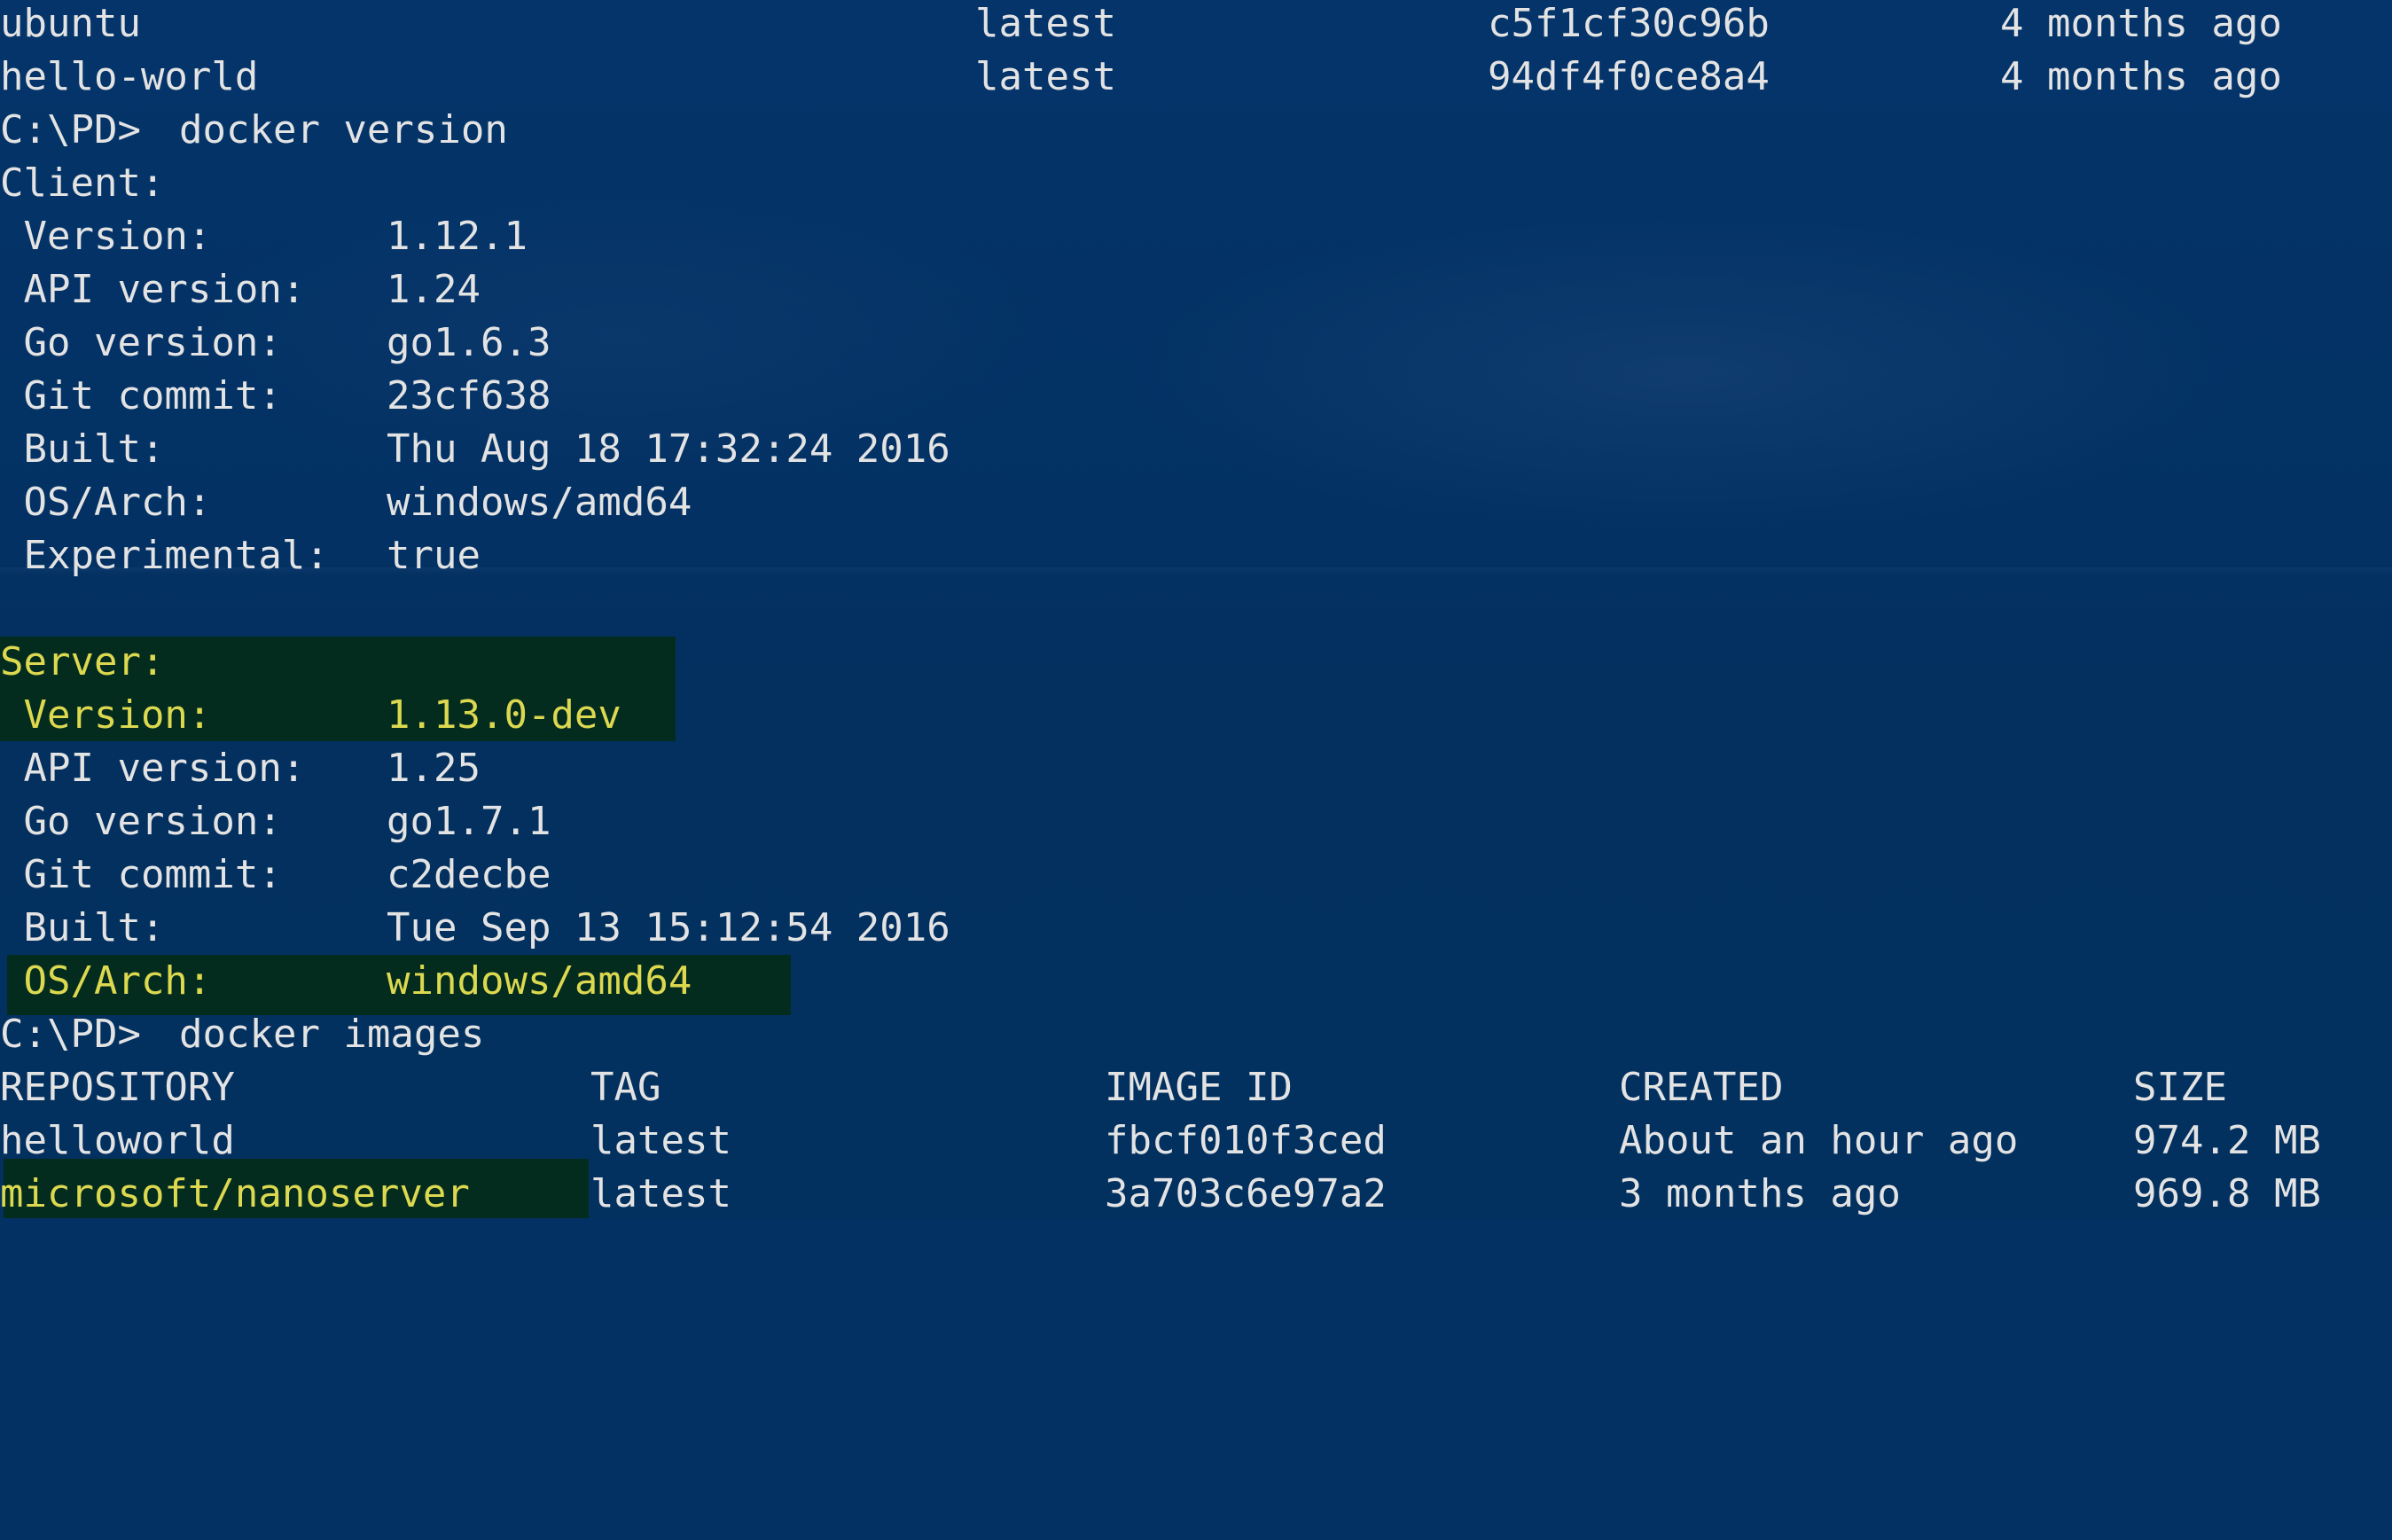 This screenshot has width=2392, height=1540. I want to click on server-header: Server:, so click(82, 661).